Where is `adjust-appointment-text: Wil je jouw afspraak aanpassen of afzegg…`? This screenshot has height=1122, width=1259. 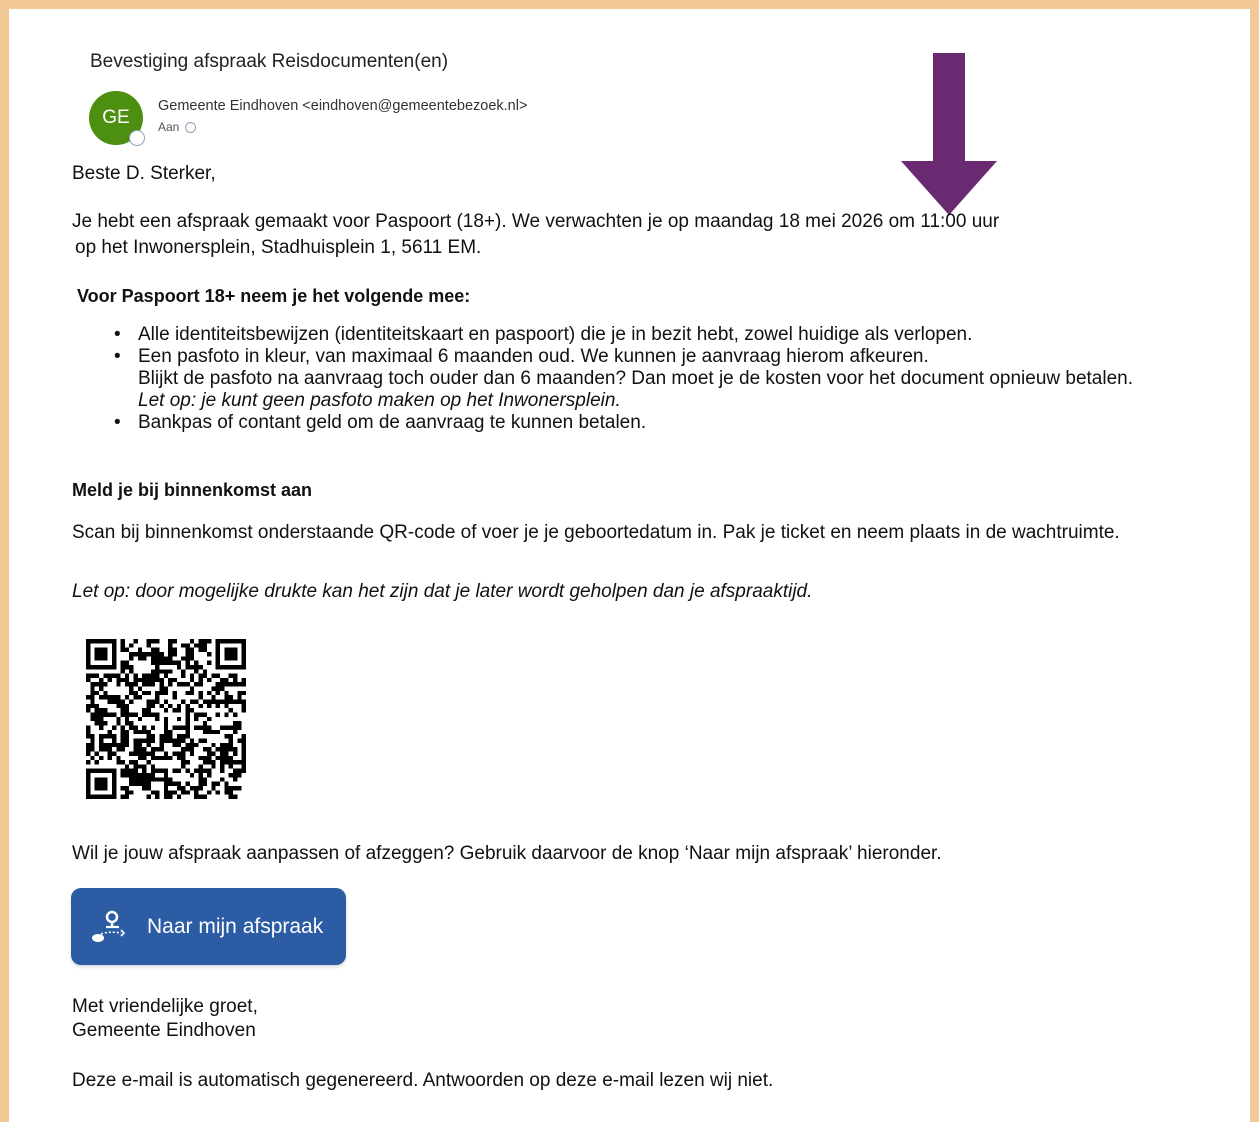 adjust-appointment-text: Wil je jouw afspraak aanpassen of afzegg… is located at coordinates (507, 853).